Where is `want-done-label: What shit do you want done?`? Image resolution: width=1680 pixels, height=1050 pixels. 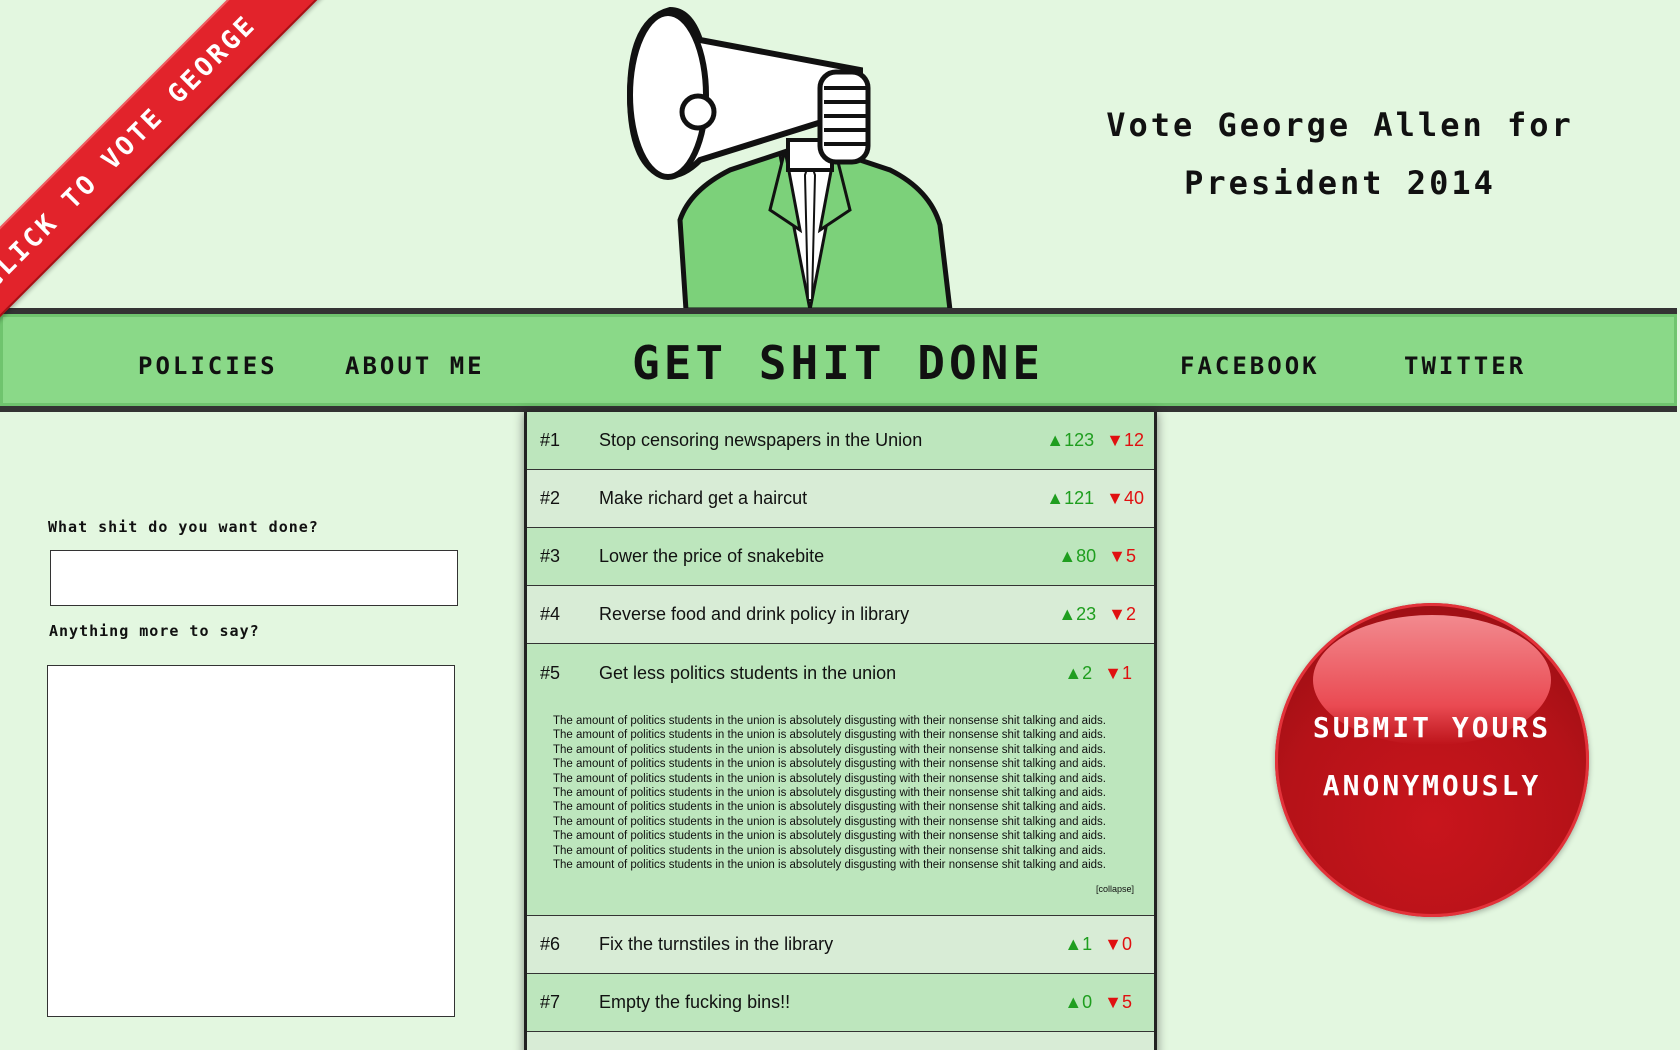
want-done-label: What shit do you want done? is located at coordinates (183, 527).